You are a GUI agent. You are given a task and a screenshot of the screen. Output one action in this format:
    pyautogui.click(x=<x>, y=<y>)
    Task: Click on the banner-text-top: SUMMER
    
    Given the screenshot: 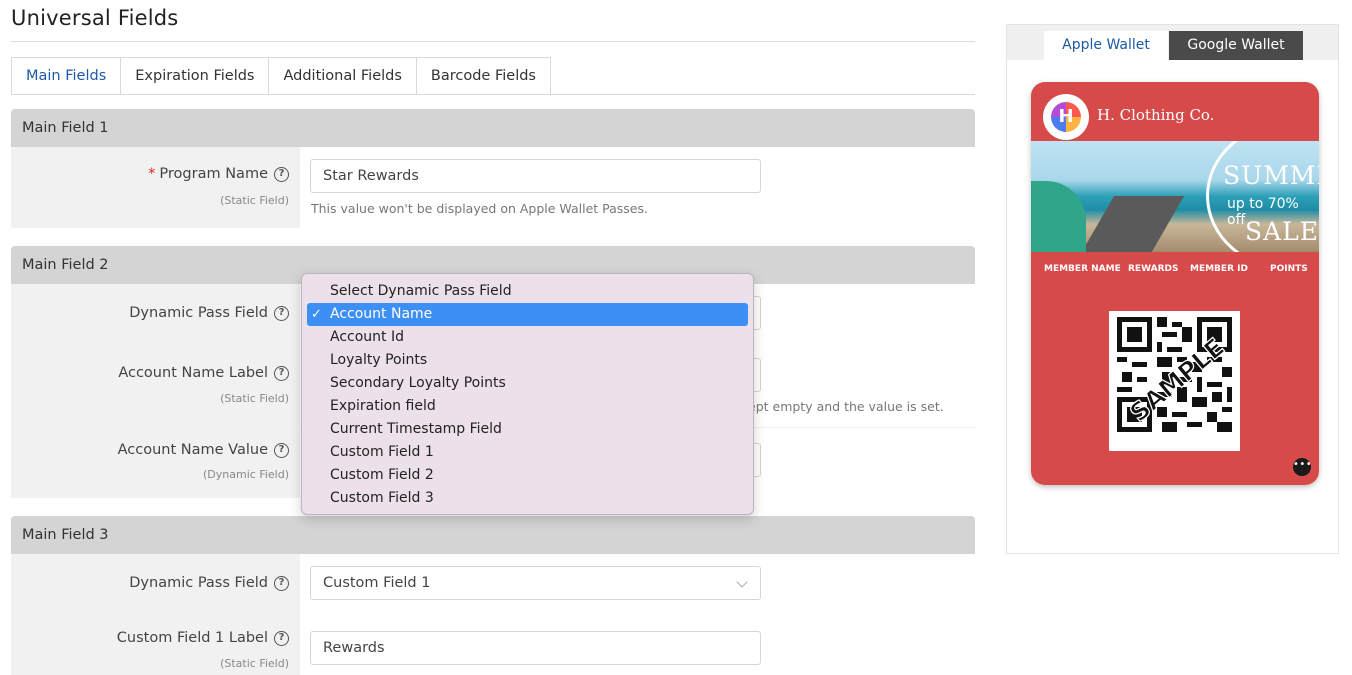 What is the action you would take?
    pyautogui.click(x=1271, y=175)
    